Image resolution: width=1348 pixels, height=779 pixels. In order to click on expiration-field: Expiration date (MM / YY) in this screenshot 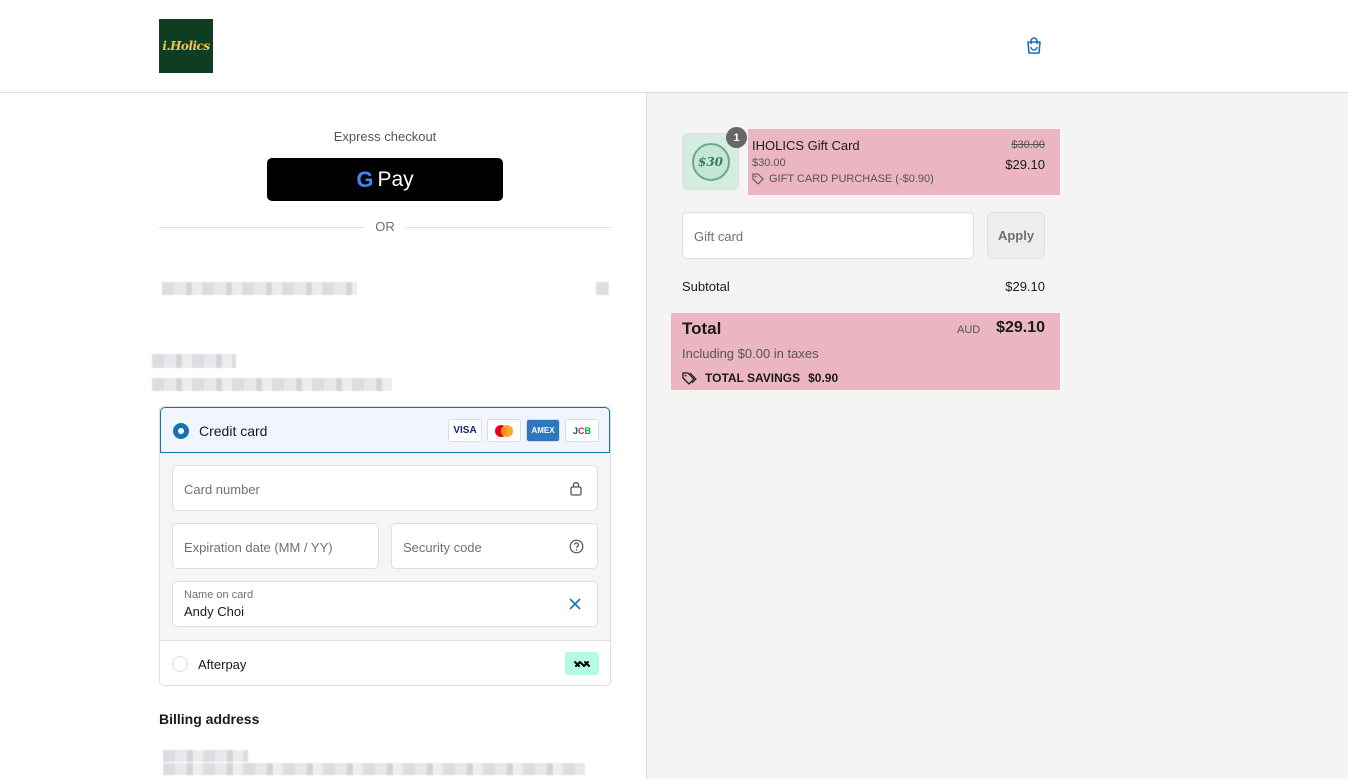, I will do `click(275, 546)`.